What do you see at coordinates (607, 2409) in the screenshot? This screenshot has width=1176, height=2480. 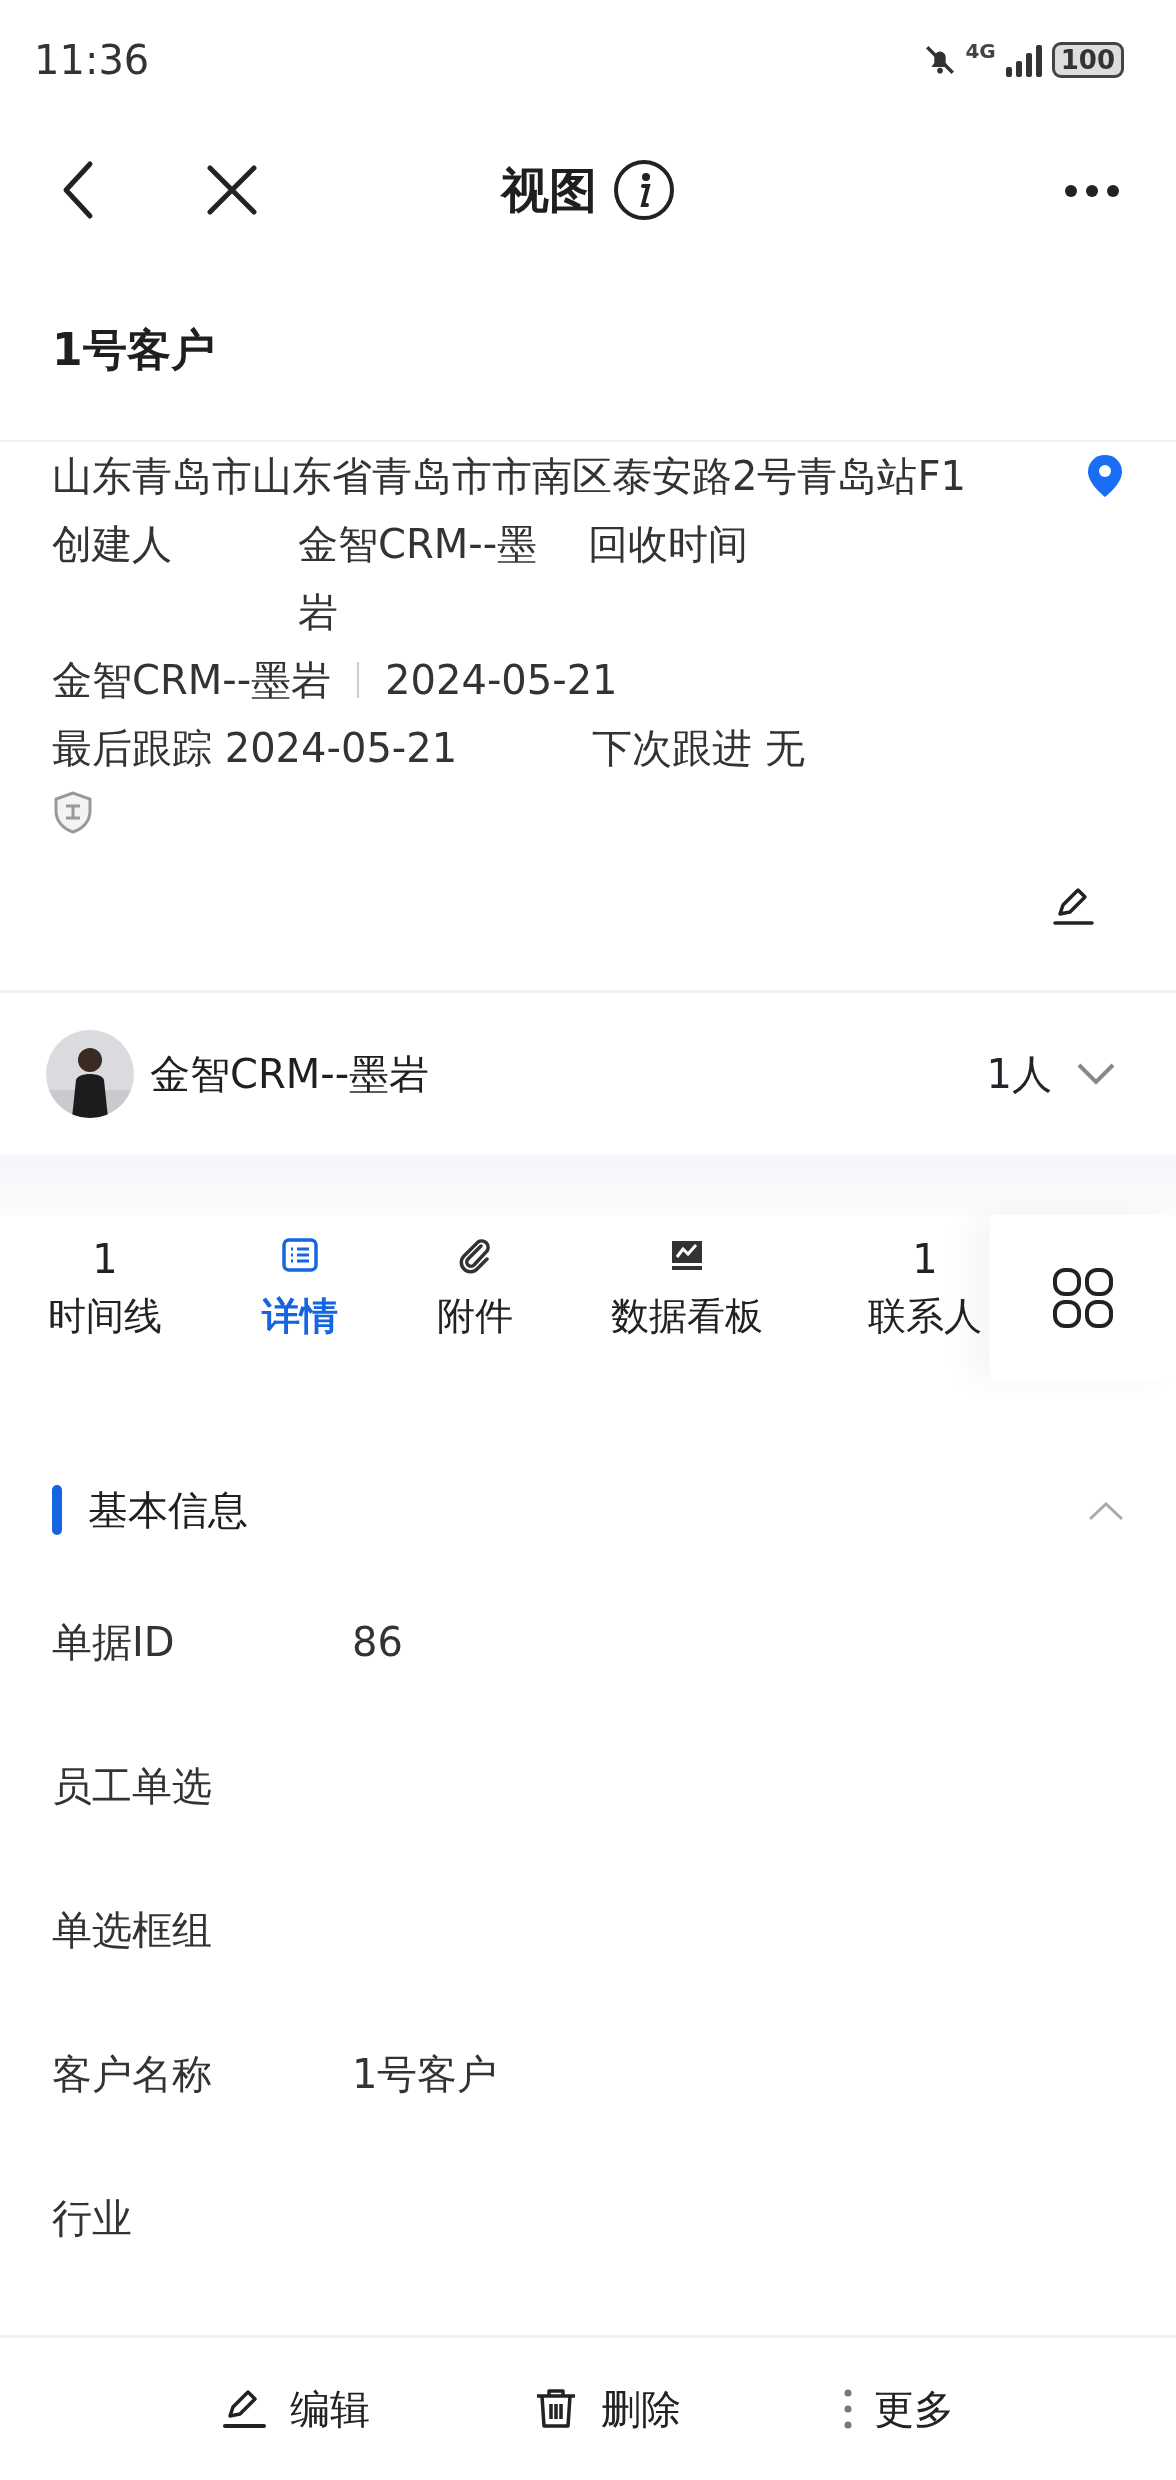 I see `delete-action-button: 删除` at bounding box center [607, 2409].